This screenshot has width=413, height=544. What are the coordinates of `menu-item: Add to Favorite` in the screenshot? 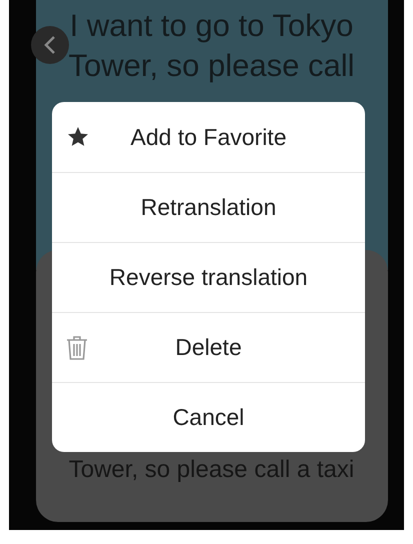 It's located at (208, 137).